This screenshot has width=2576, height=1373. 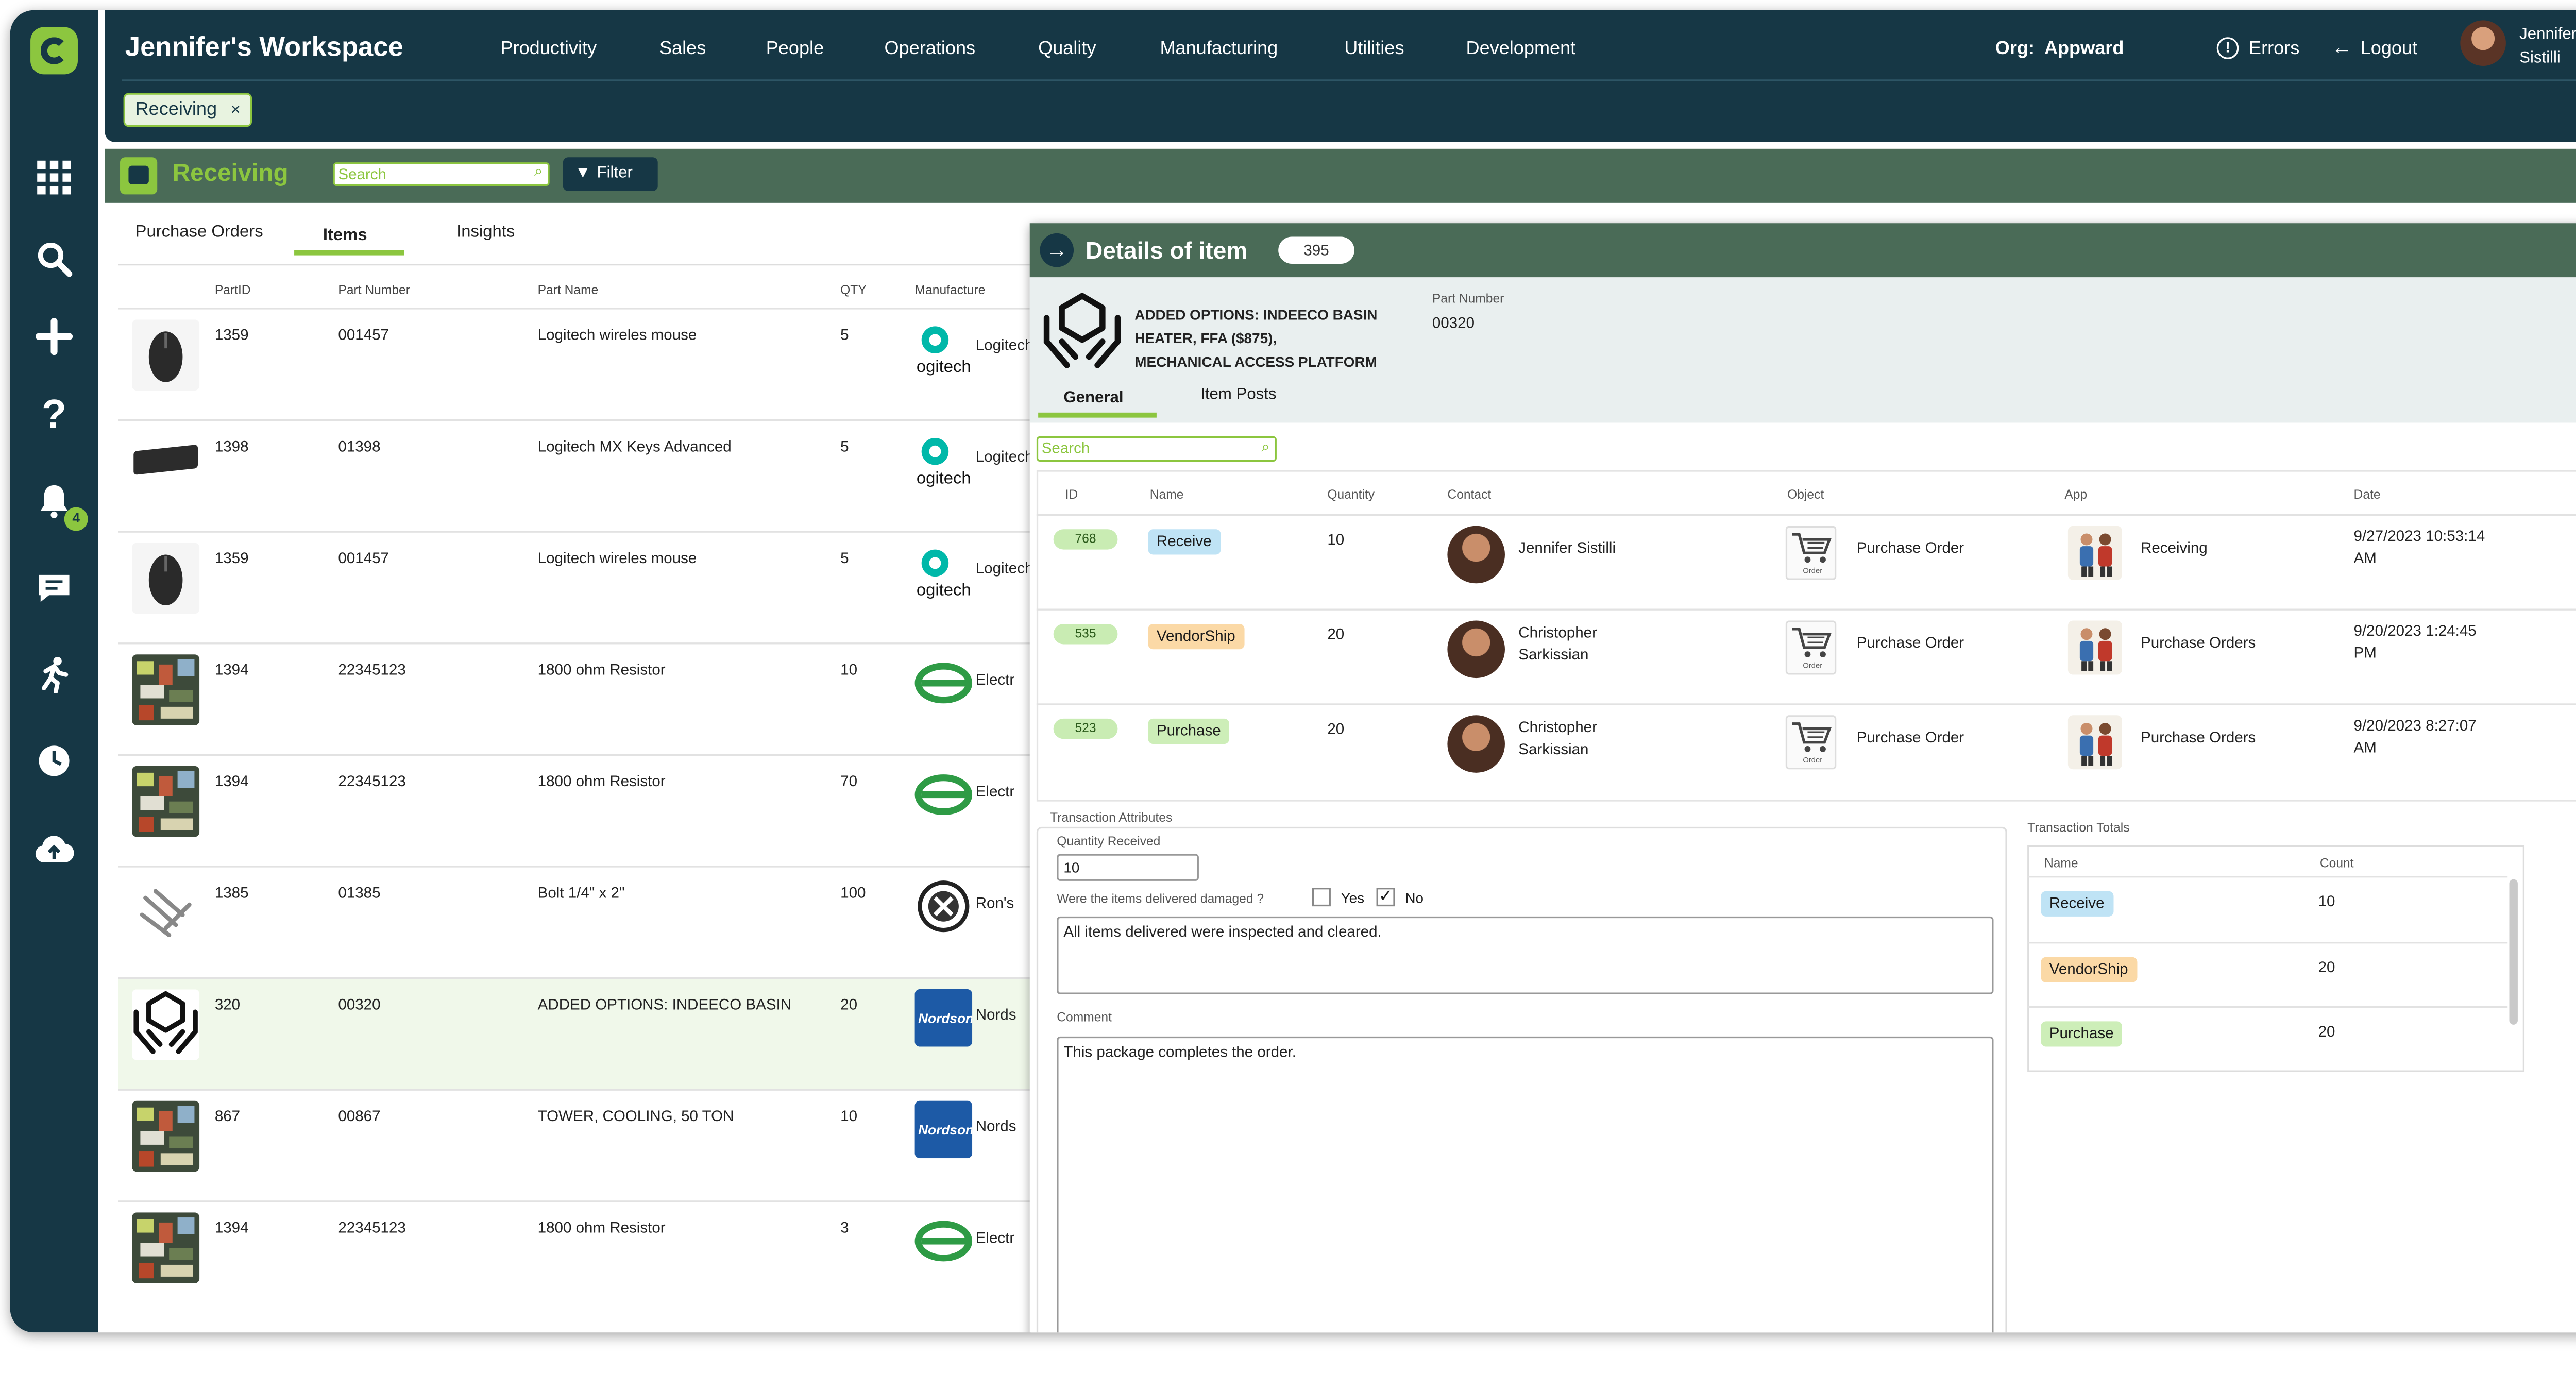 What do you see at coordinates (1469, 494) in the screenshot?
I see `col-contact: Contact` at bounding box center [1469, 494].